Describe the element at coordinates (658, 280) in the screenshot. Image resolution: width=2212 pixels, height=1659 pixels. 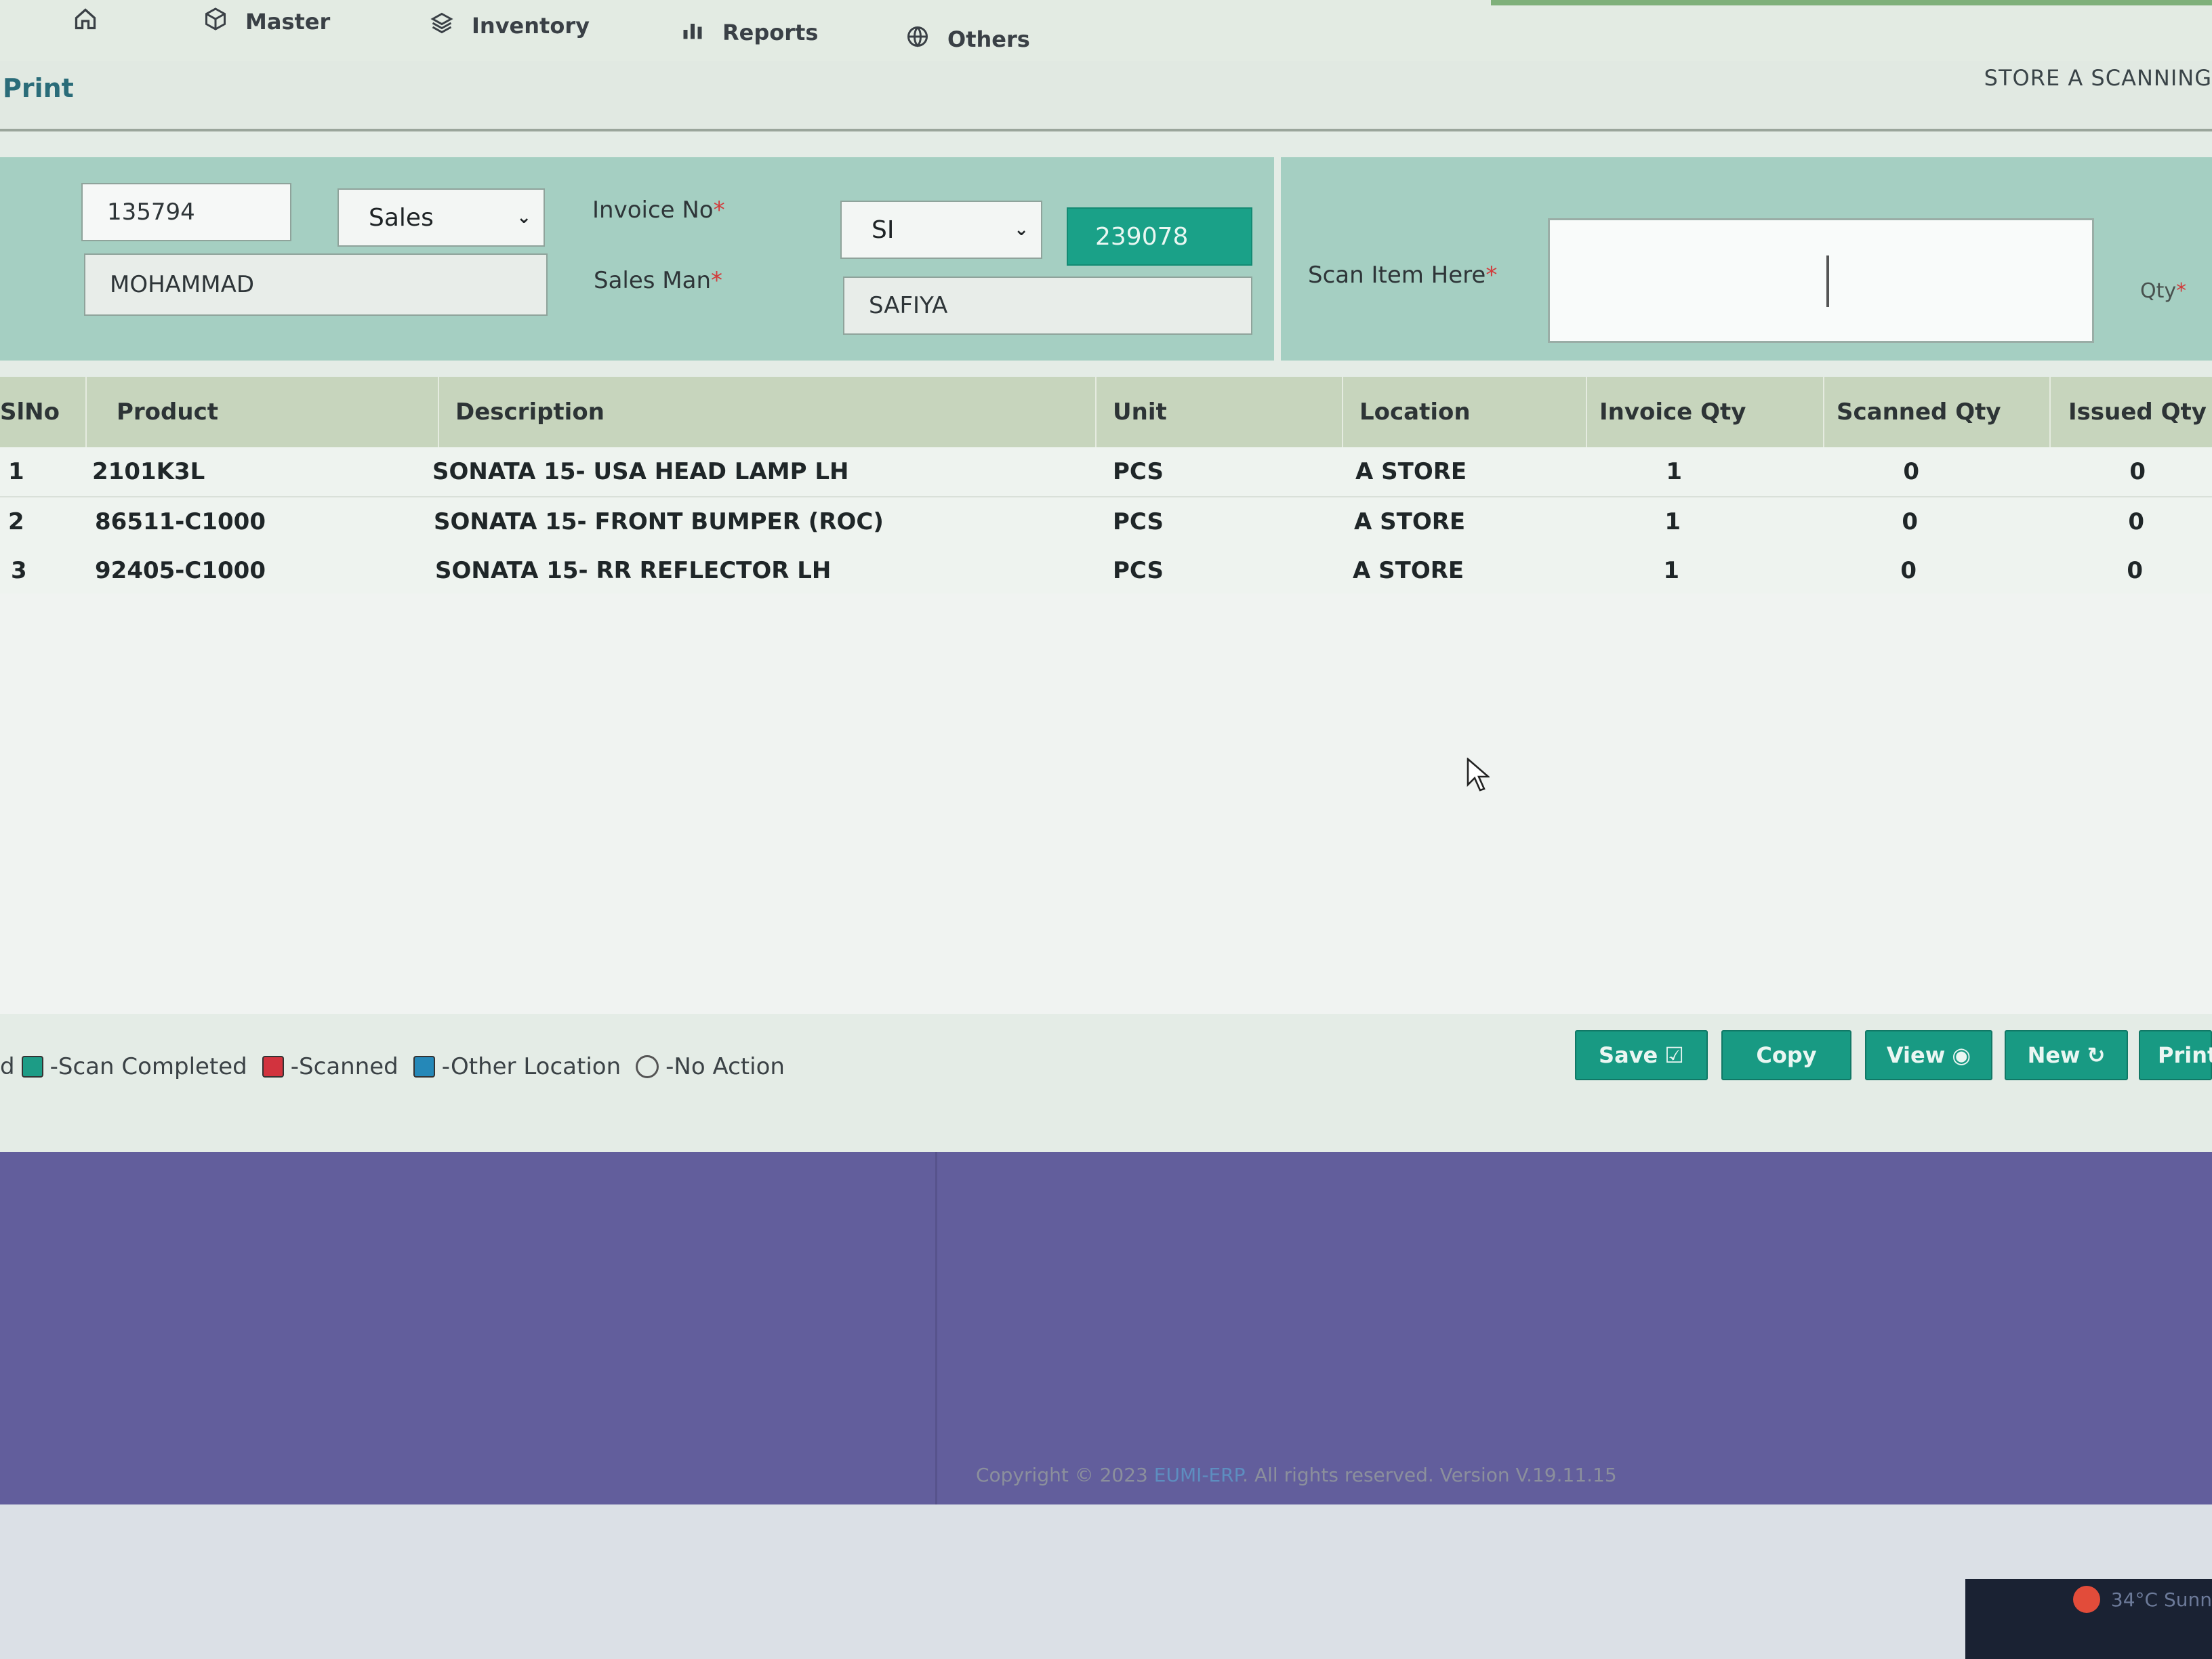
I see `salesman-label: Sales Man*` at that location.